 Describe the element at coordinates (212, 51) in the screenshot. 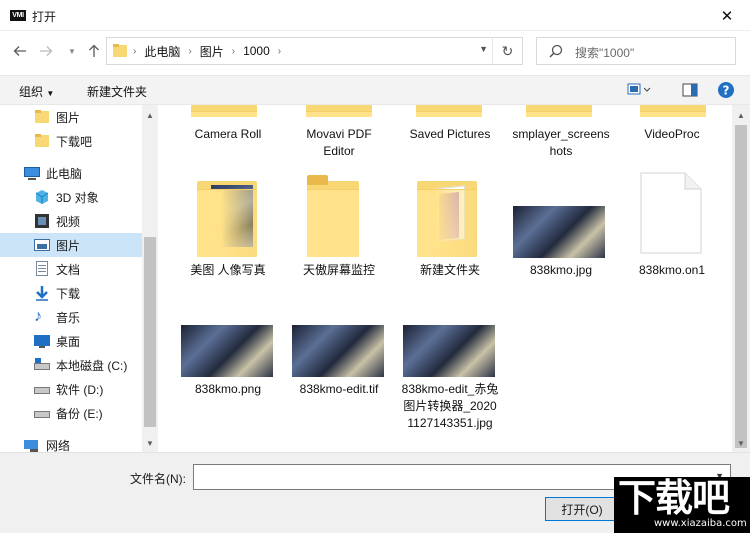

I see `breadcrumb-pictures: 图片` at that location.